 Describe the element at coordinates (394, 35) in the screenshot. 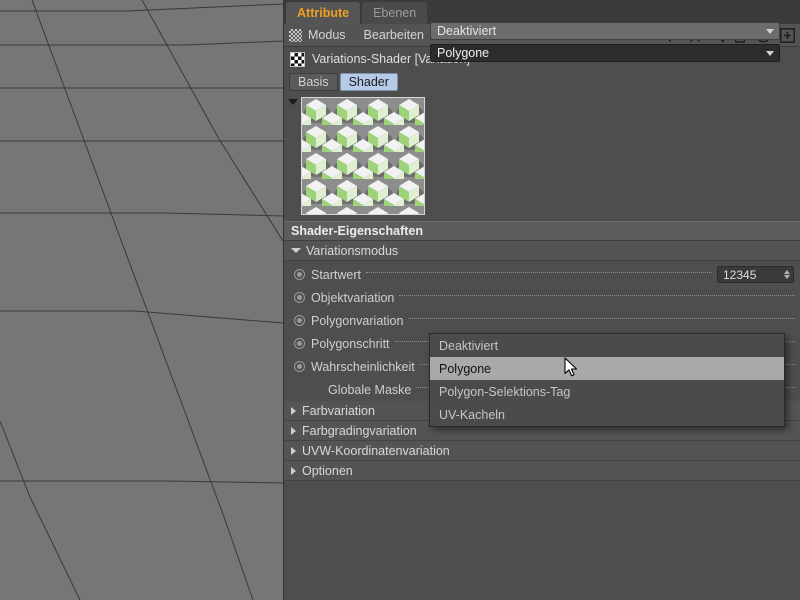

I see `menu-bearbeiten: Bearbeiten` at that location.